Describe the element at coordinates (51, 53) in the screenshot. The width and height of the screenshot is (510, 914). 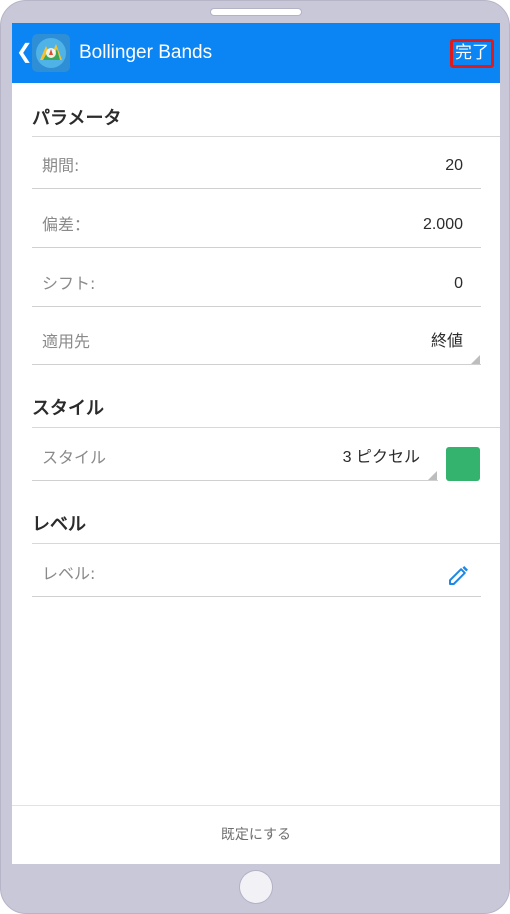
I see `metatrader-logo-icon` at that location.